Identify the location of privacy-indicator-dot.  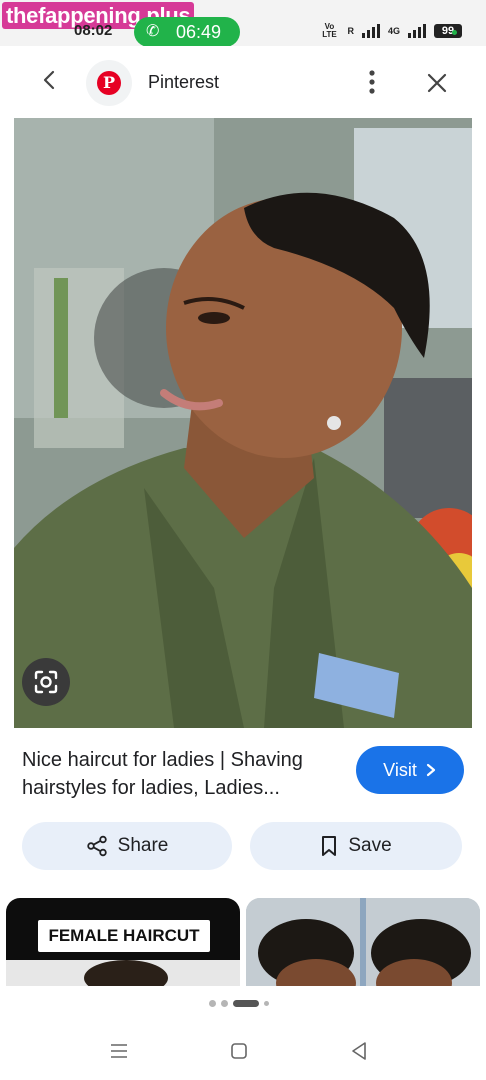
(454, 32).